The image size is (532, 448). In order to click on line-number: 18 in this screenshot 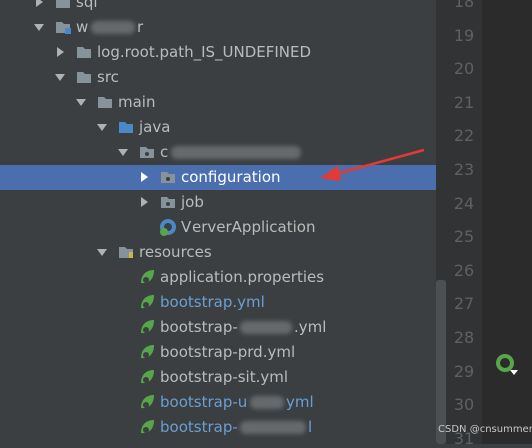, I will do `click(464, 5)`.